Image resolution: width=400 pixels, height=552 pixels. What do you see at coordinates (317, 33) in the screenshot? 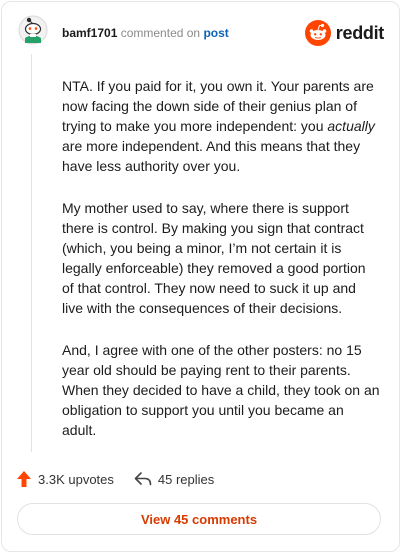
I see `reddit-logo-icon` at bounding box center [317, 33].